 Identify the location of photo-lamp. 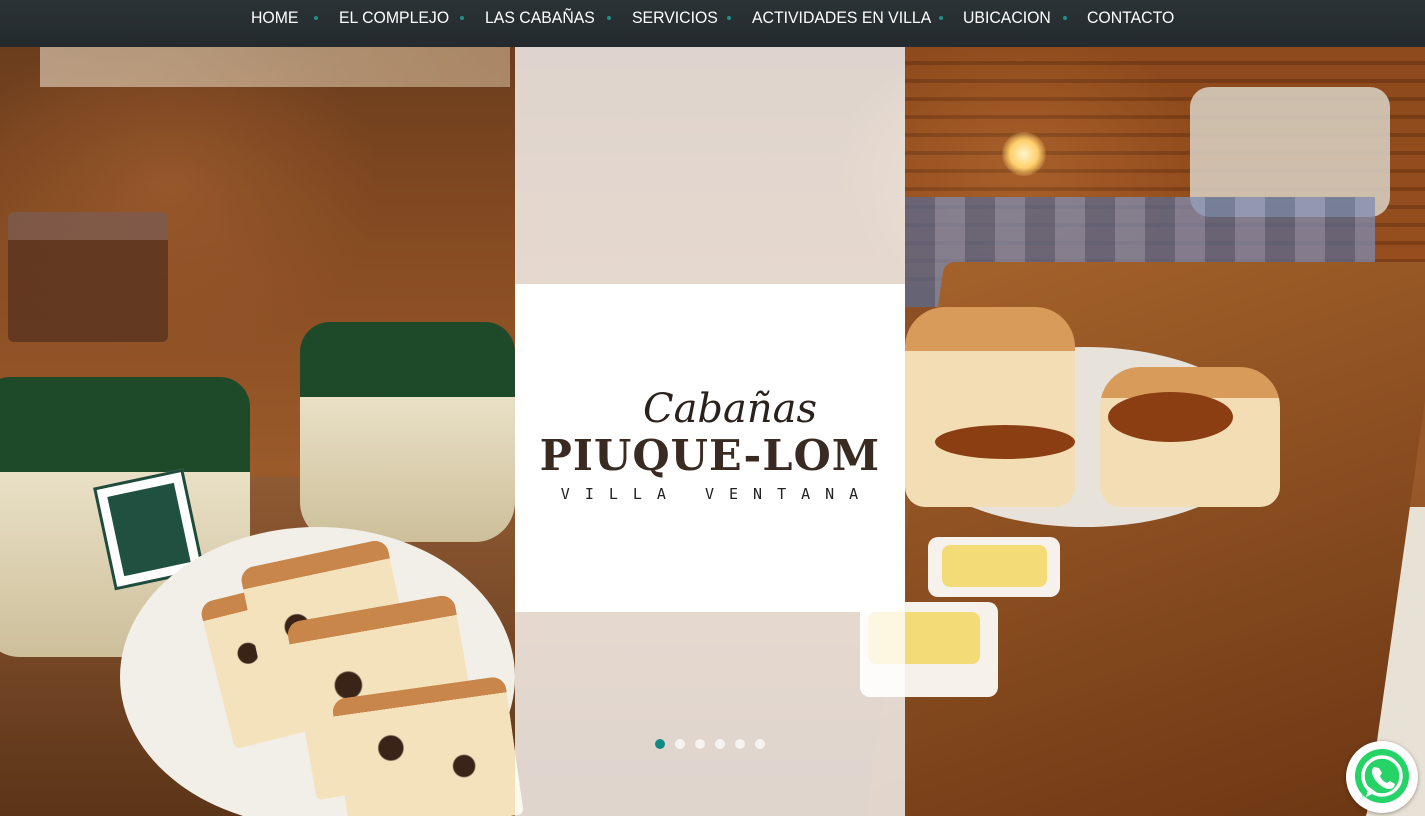
(1024, 154).